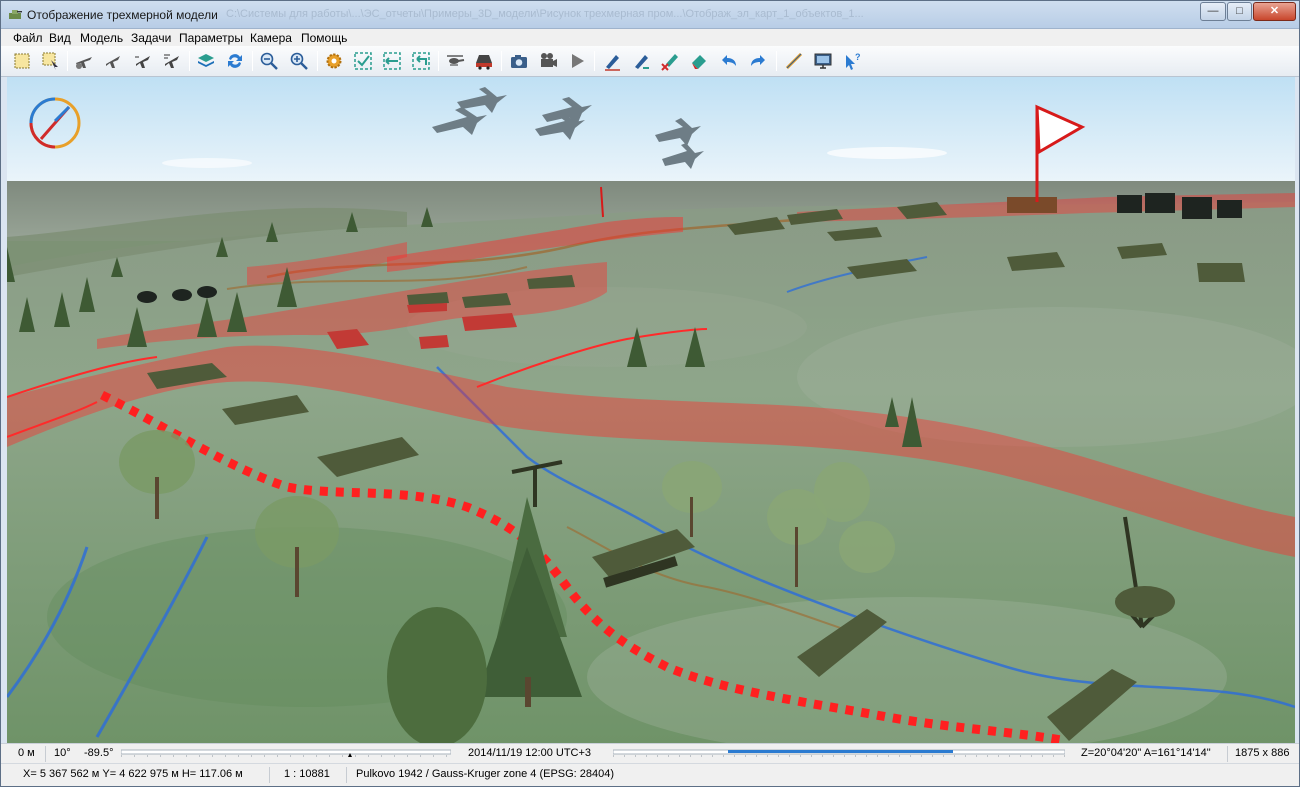 This screenshot has width=1300, height=787. I want to click on play-icon, so click(577, 61).